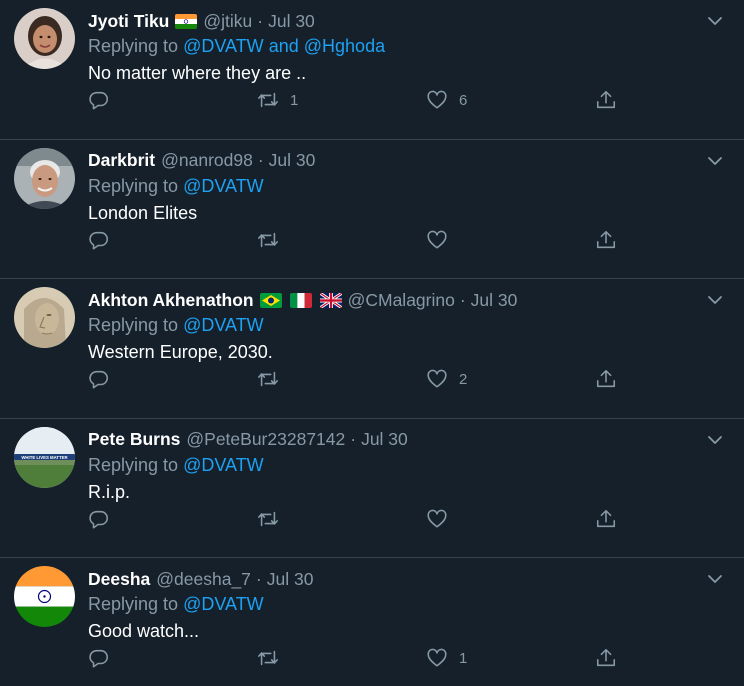  I want to click on replying-joiner: and, so click(284, 46).